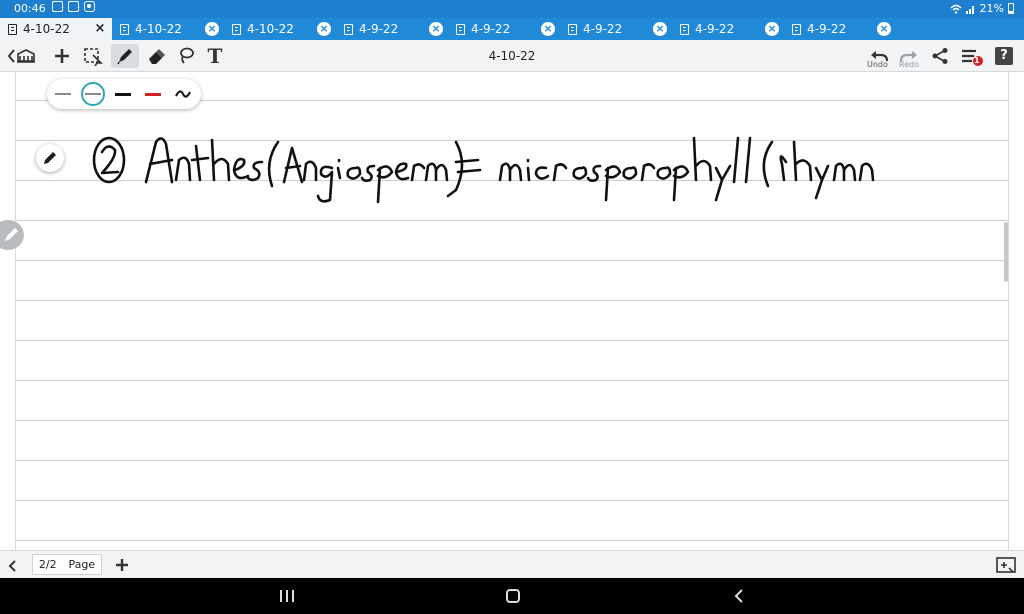 The image size is (1024, 614). I want to click on text-tool-button: T, so click(215, 56).